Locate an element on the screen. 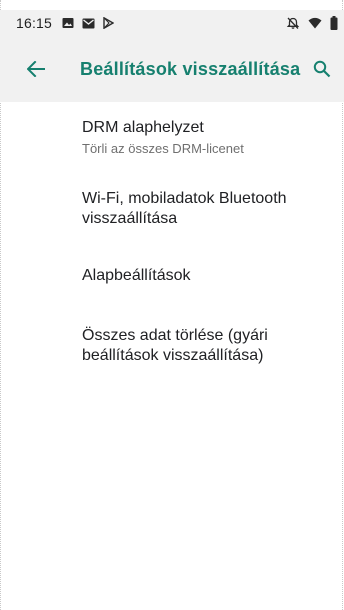 The image size is (344, 610). image-icon is located at coordinates (68, 23).